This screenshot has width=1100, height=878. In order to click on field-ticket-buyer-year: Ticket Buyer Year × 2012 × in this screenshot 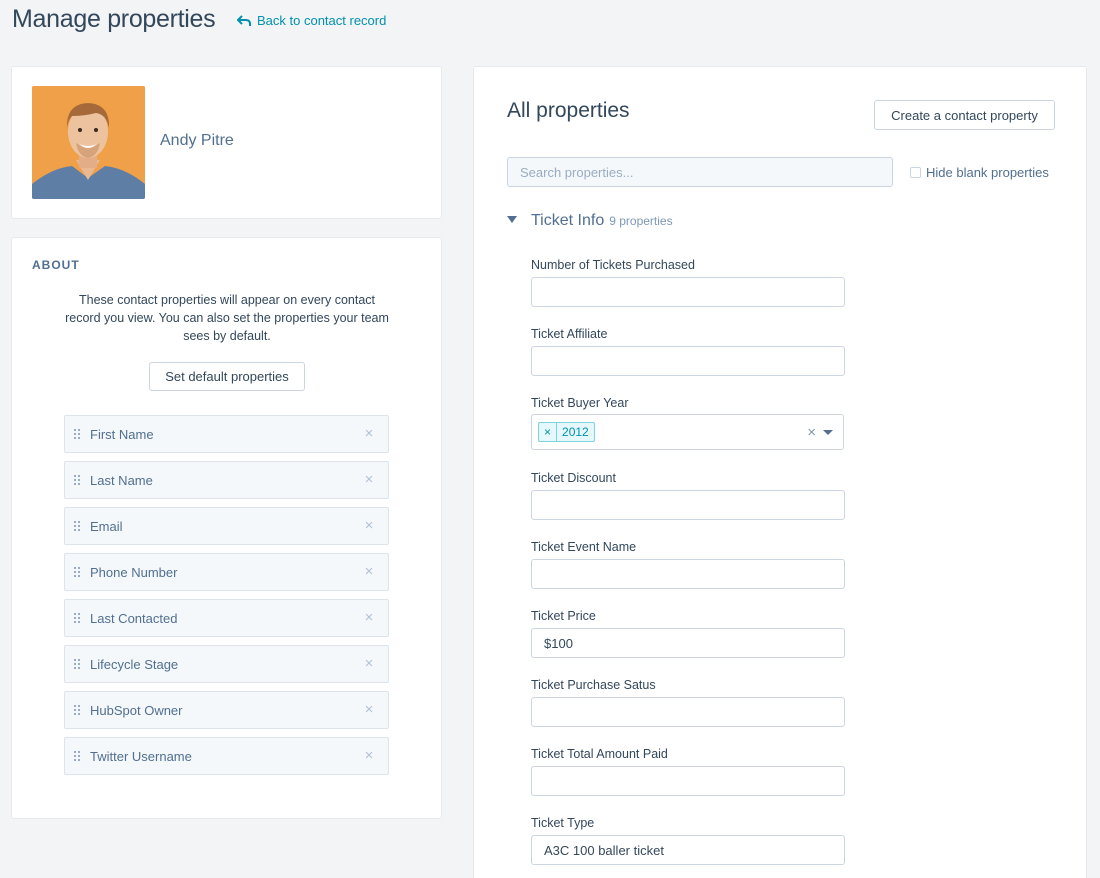, I will do `click(691, 432)`.